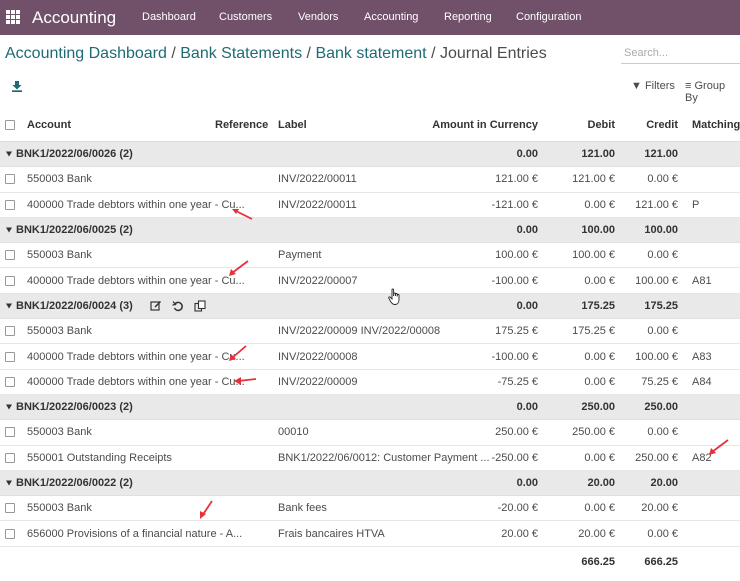 This screenshot has height=581, width=740. What do you see at coordinates (241, 125) in the screenshot?
I see `header-reference: Reference` at bounding box center [241, 125].